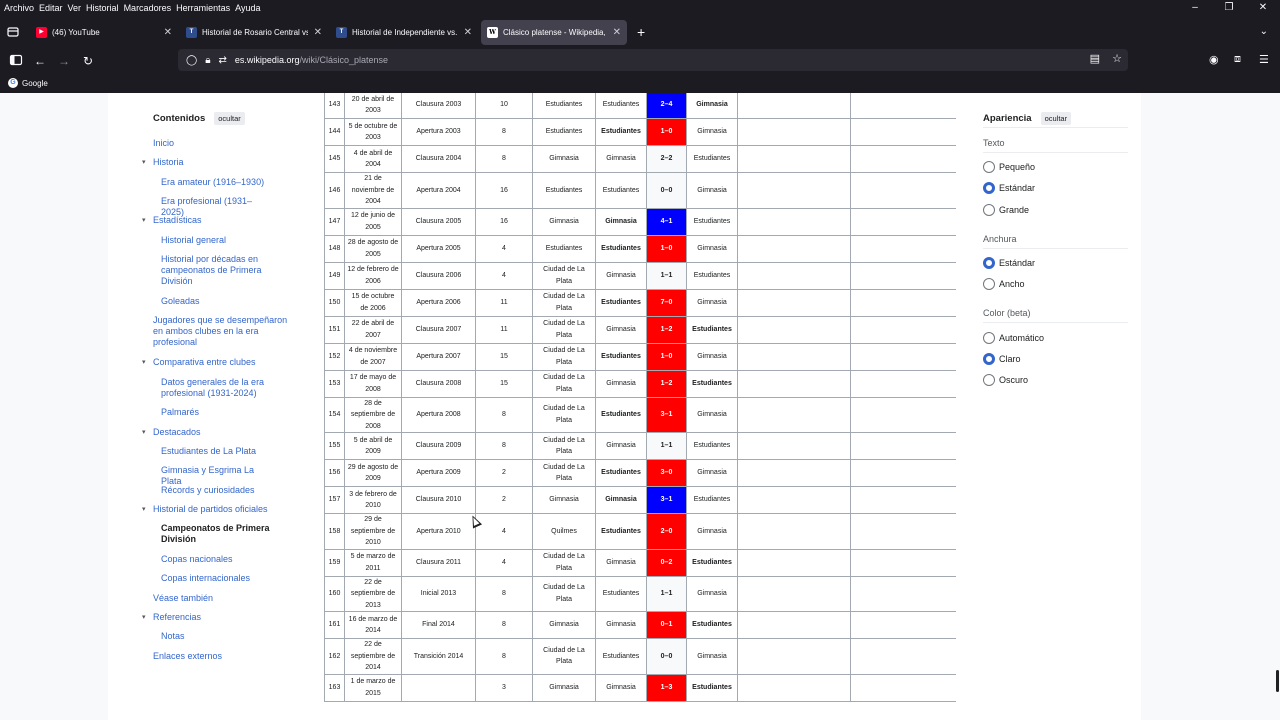 Image resolution: width=1280 pixels, height=720 pixels. I want to click on reload-icon: ↻, so click(88, 61).